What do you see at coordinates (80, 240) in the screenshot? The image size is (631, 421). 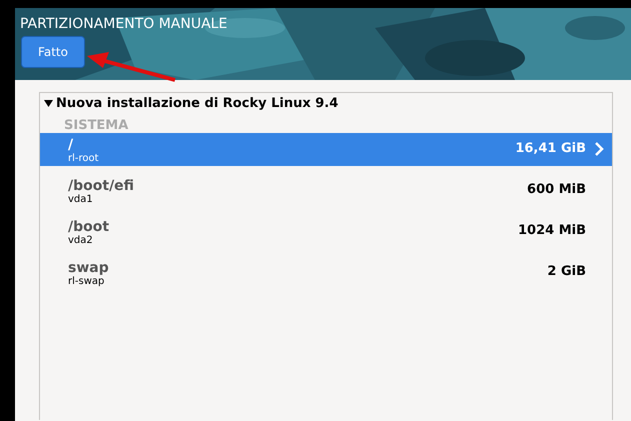 I see `device-name: vda2` at bounding box center [80, 240].